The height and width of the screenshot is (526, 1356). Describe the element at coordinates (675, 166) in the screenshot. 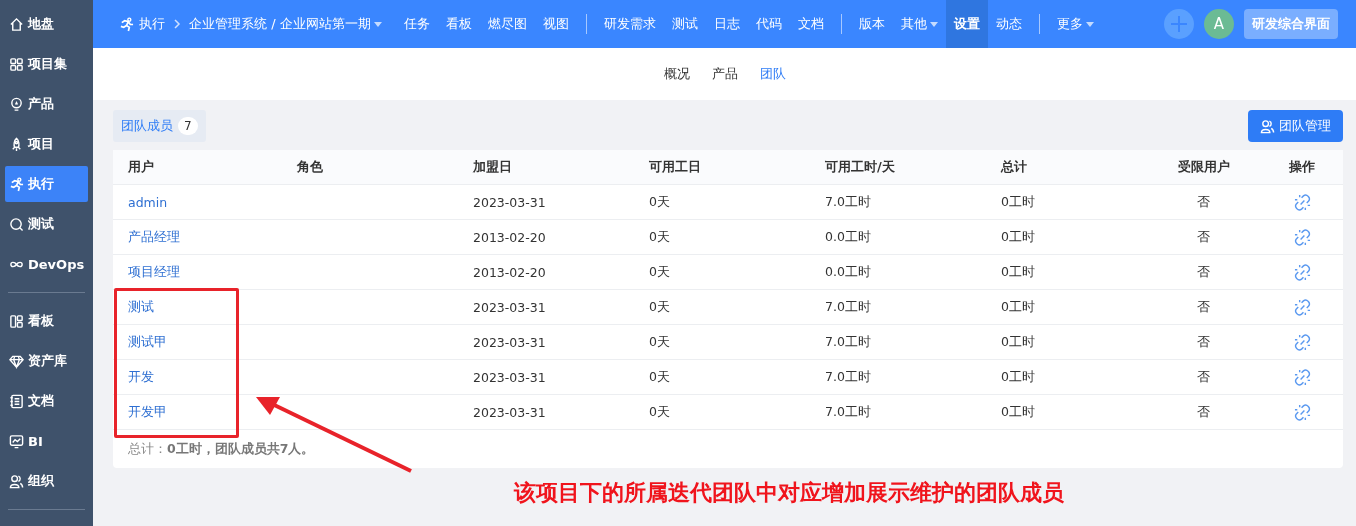

I see `column-header: 可用工日` at that location.